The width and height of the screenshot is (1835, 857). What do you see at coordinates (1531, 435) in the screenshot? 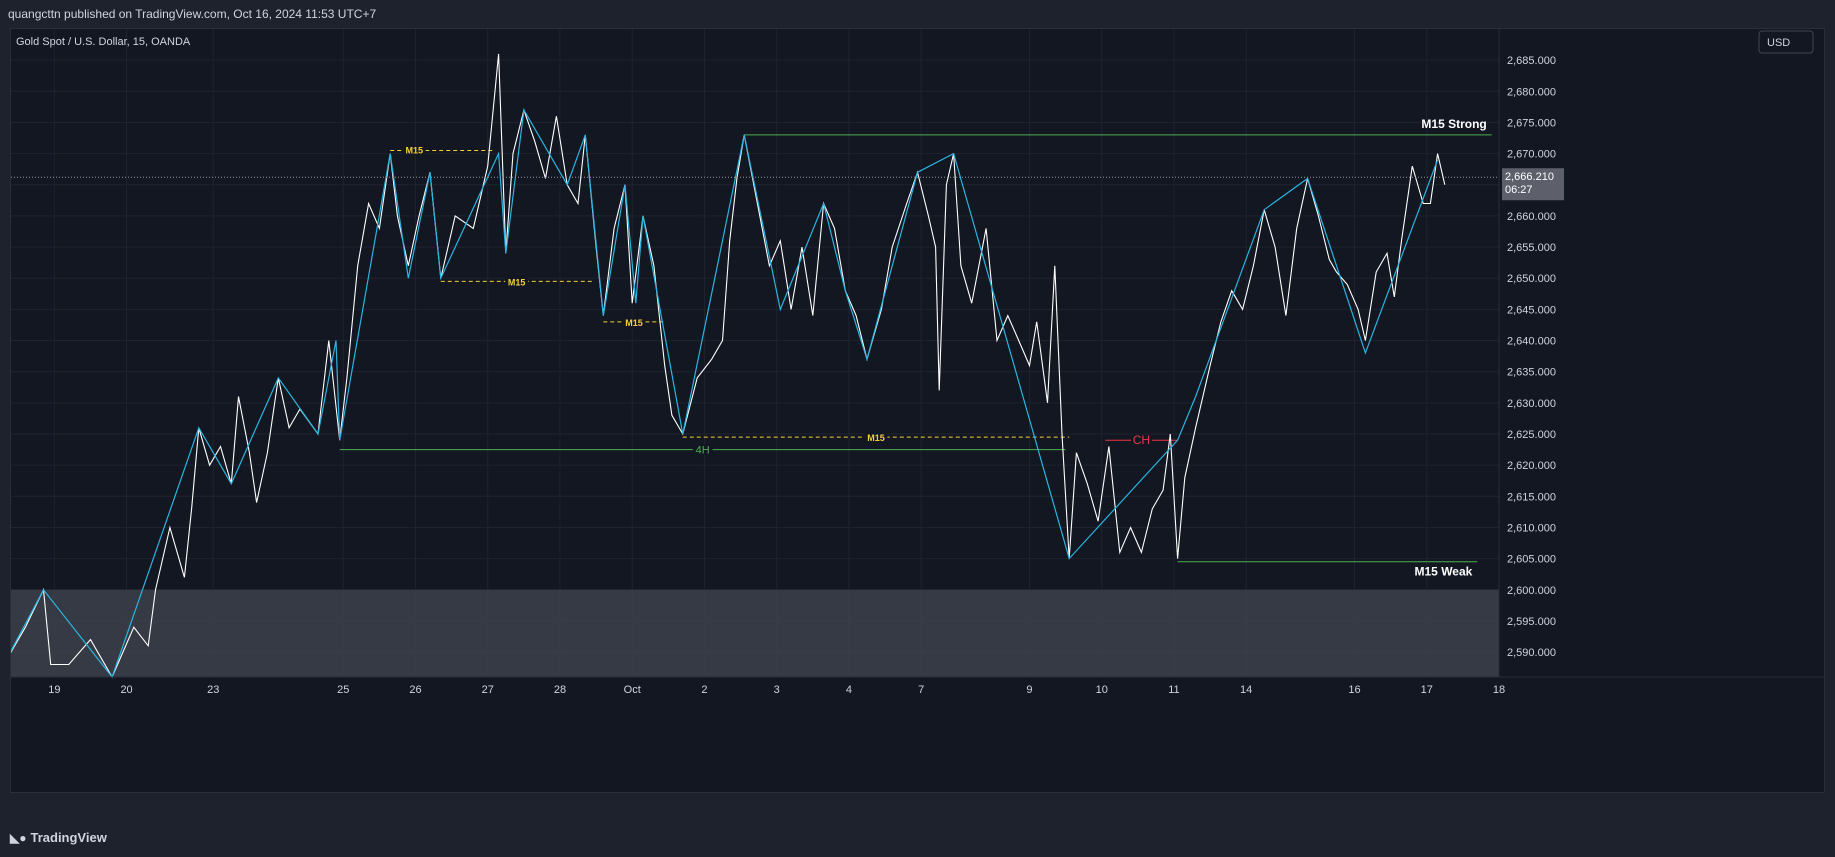
I see `price-tick-label: 2,625.000` at bounding box center [1531, 435].